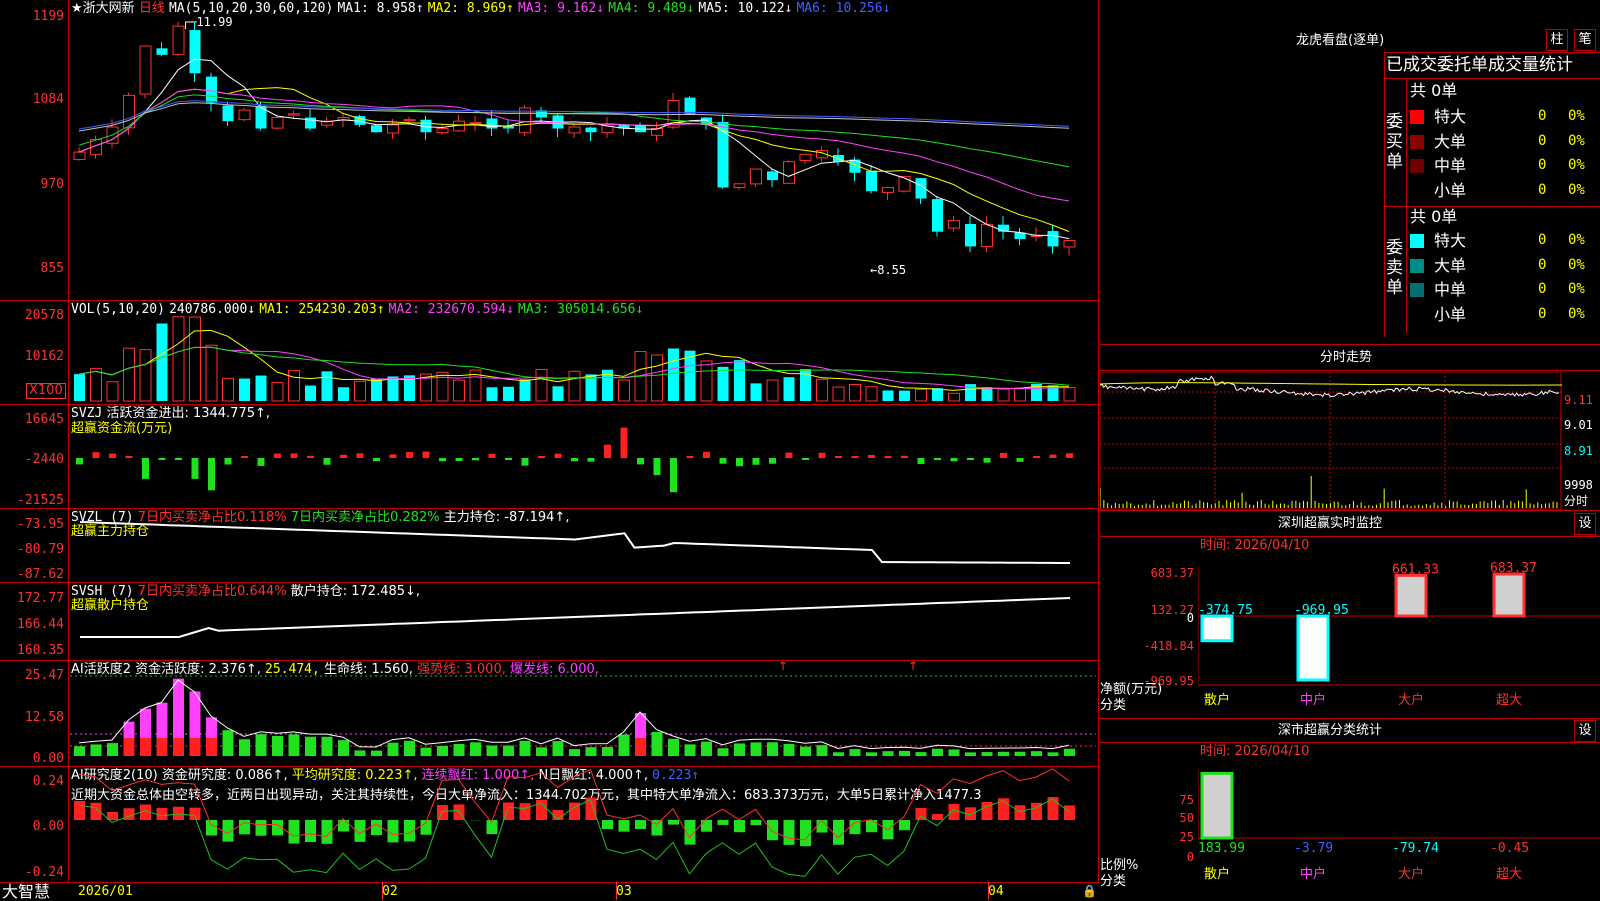 This screenshot has height=901, width=1600. What do you see at coordinates (1313, 874) in the screenshot?
I see `szc-category-2: 中户` at bounding box center [1313, 874].